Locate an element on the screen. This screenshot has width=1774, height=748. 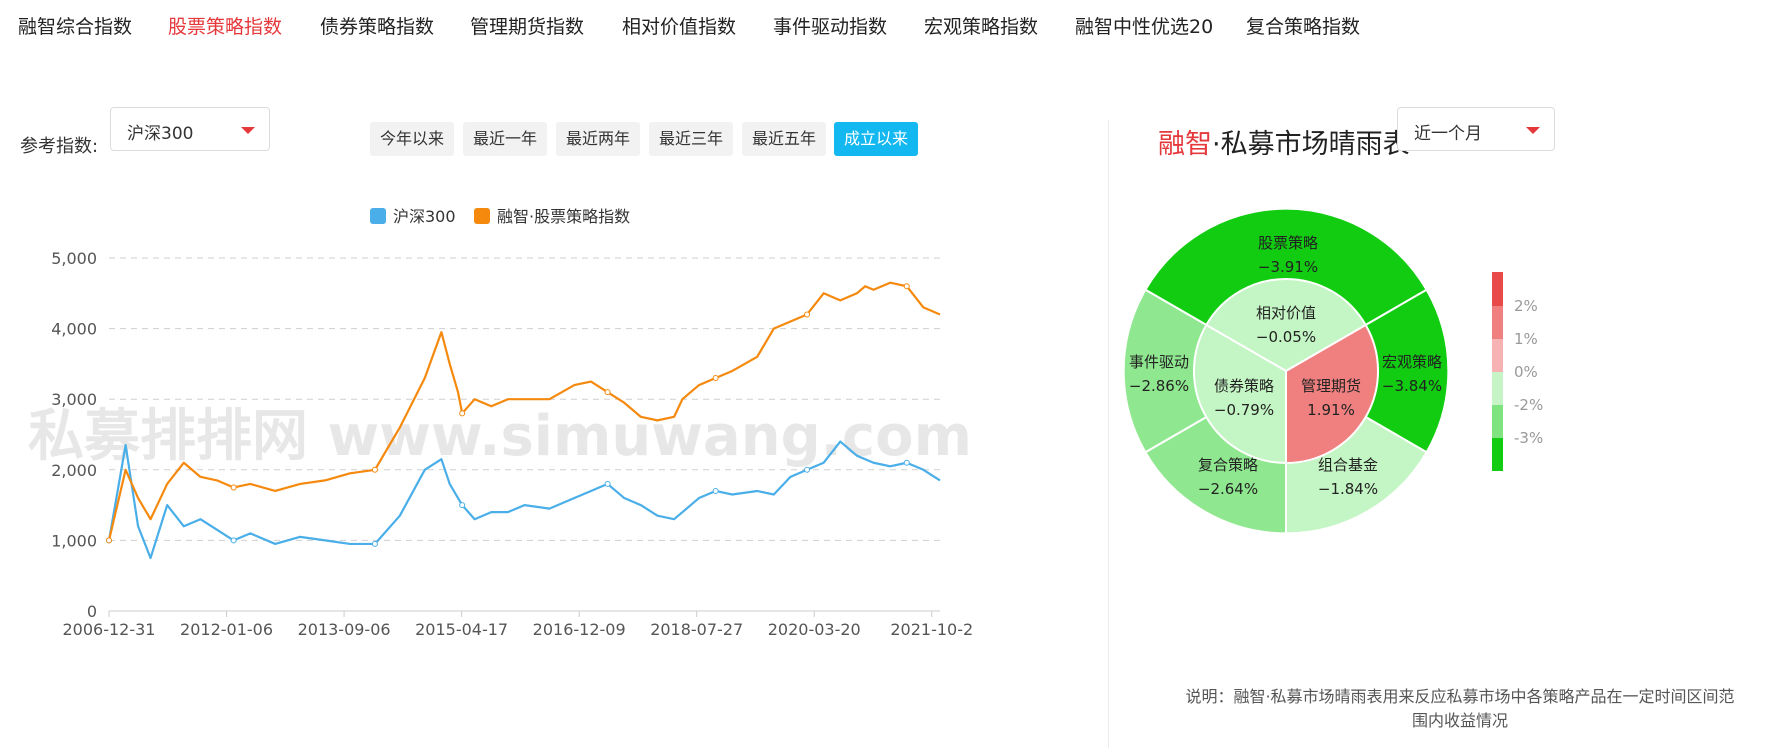
pie-label-event-driven: 事件驱动 is located at coordinates (1159, 362).